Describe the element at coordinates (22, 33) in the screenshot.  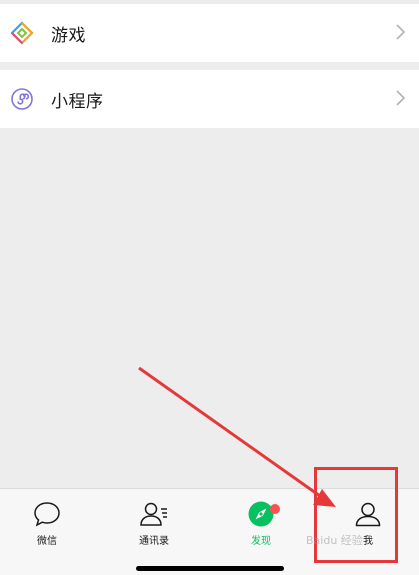
I see `games-icon` at that location.